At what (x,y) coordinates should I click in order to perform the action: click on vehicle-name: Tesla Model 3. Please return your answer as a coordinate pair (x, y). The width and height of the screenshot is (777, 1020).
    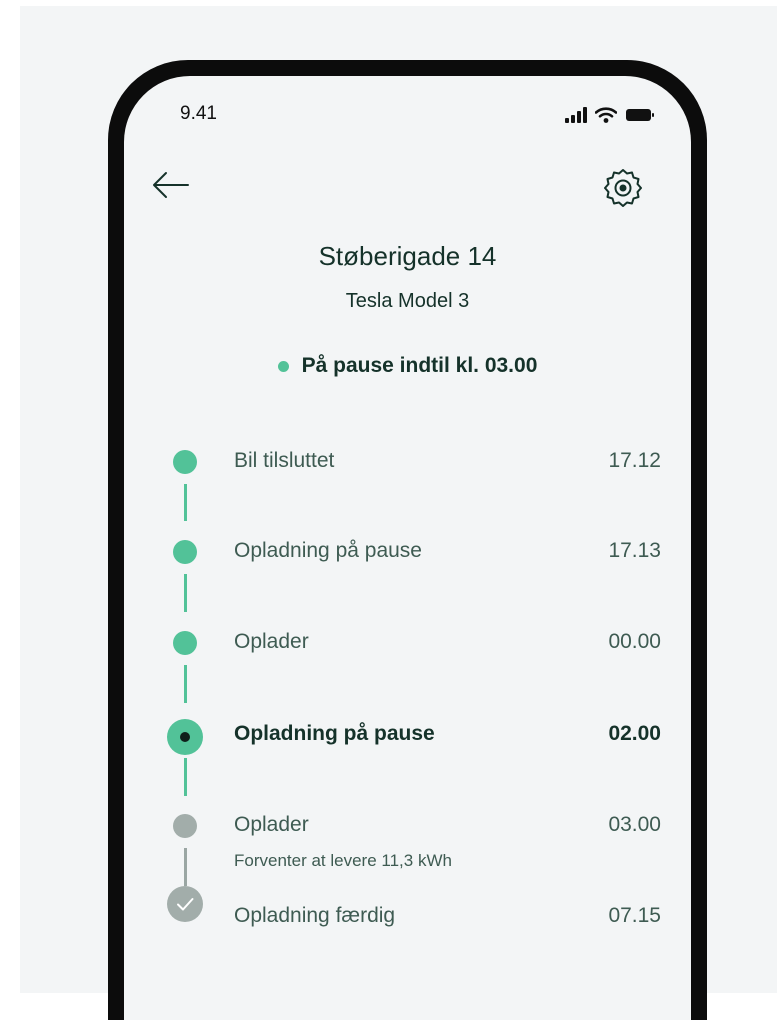
    Looking at the image, I should click on (407, 301).